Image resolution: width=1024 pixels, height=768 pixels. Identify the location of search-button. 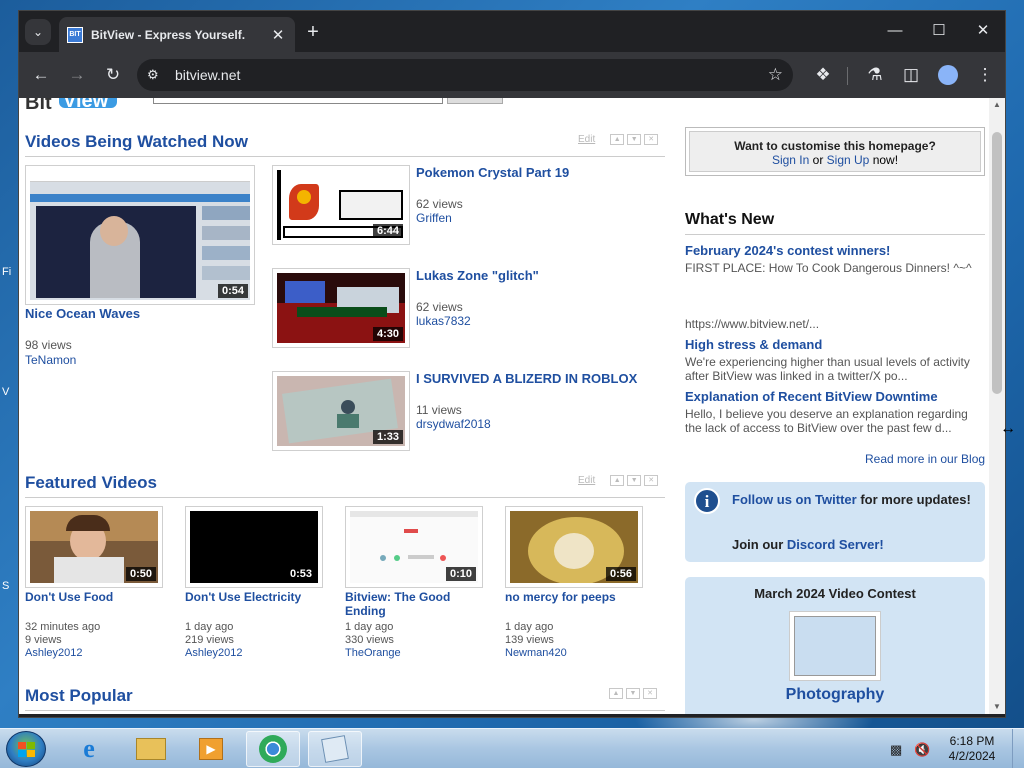
(475, 101).